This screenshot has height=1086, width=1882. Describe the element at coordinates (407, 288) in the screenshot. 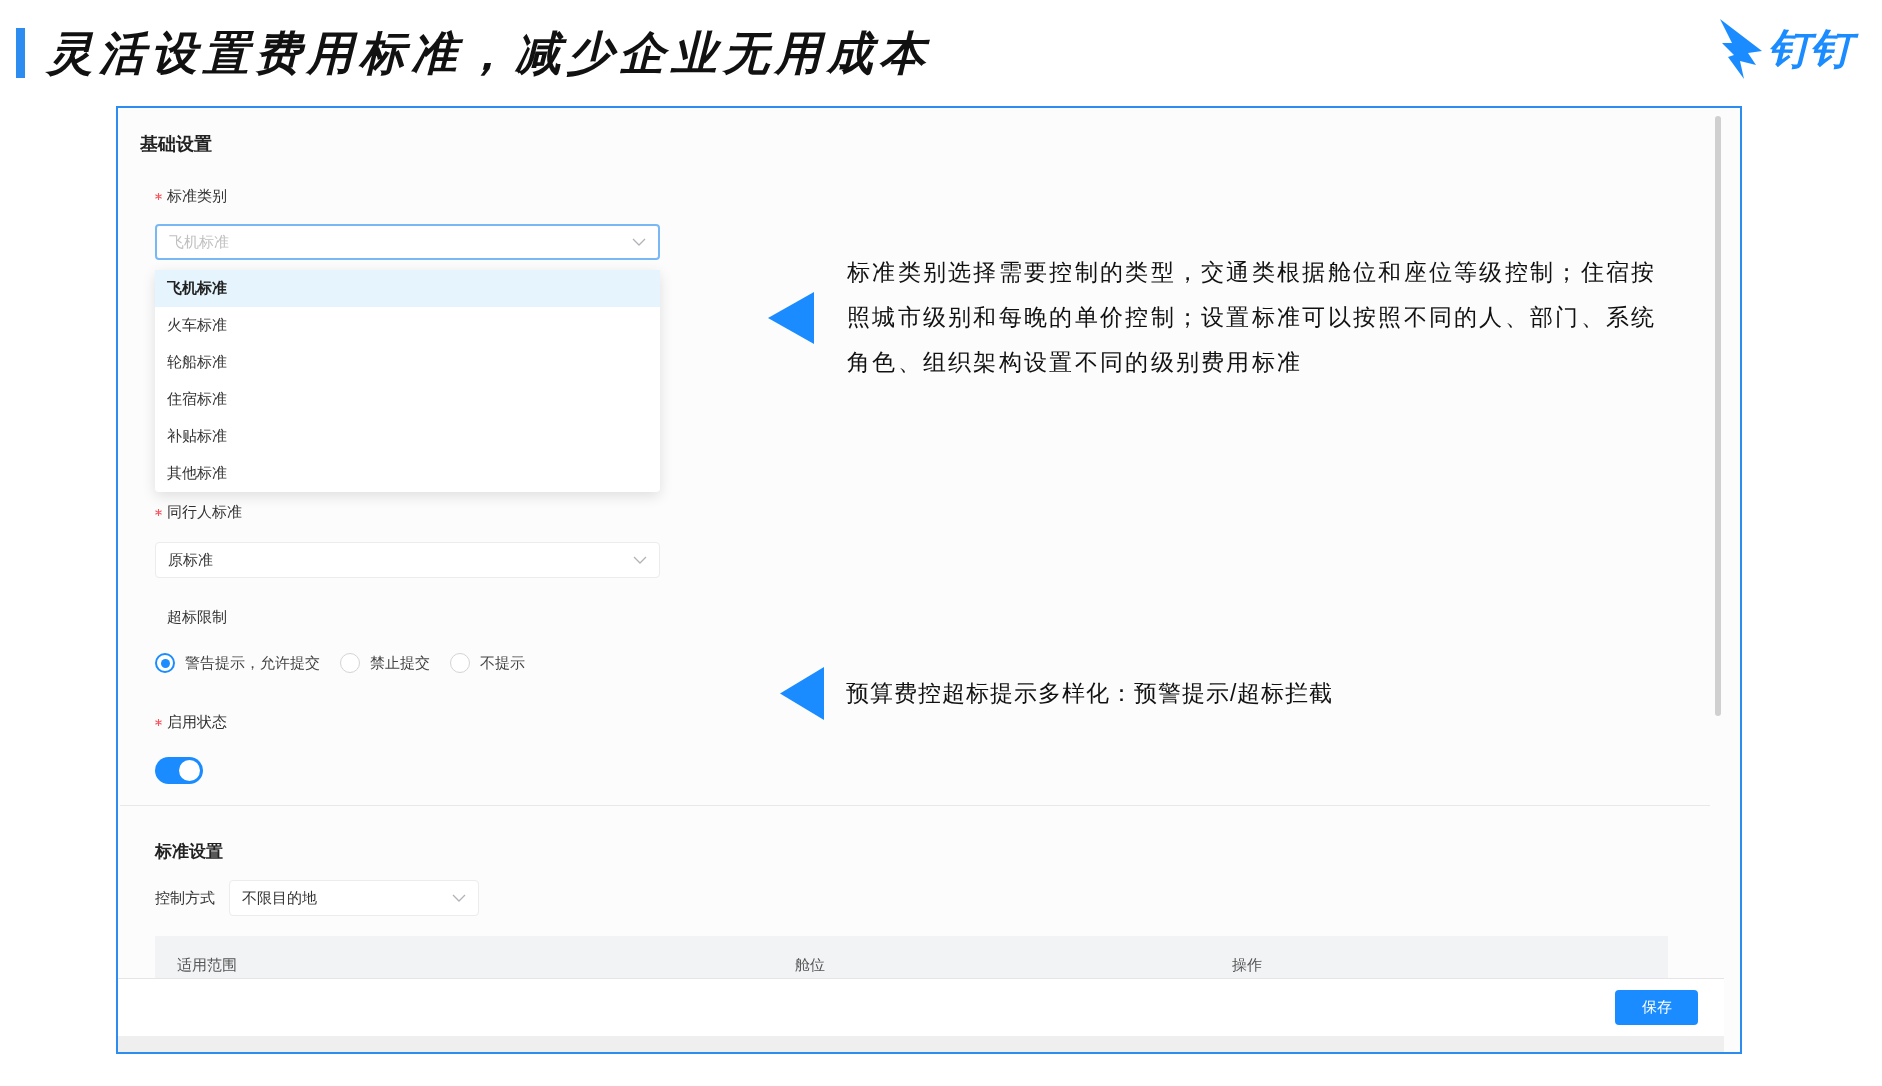

I see `dropdown-option: 飞机标准` at that location.